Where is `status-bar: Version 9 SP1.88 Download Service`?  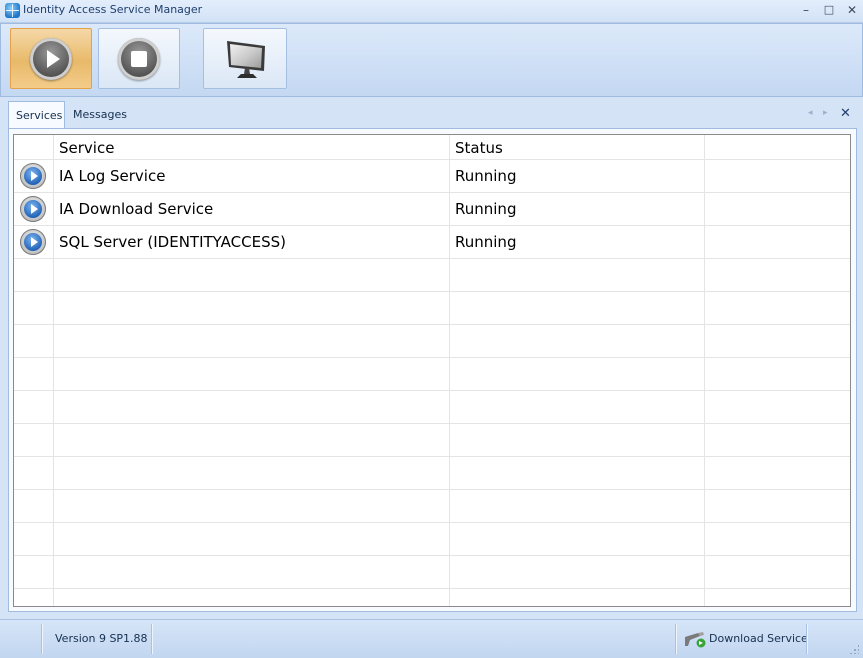 status-bar: Version 9 SP1.88 Download Service is located at coordinates (431, 638).